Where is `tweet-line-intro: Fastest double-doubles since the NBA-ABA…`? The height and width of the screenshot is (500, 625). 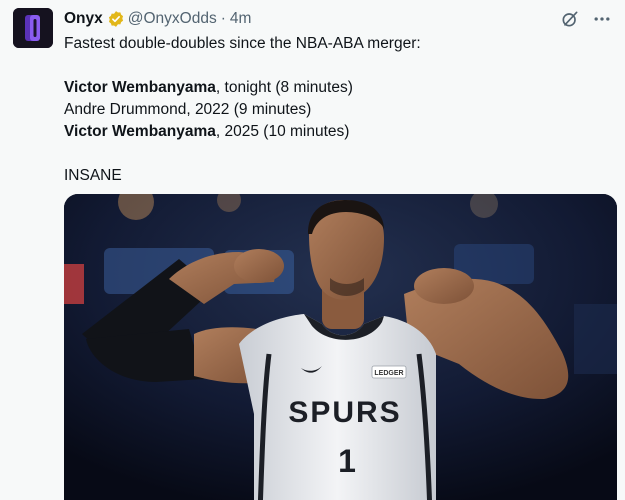
tweet-line-intro: Fastest double-doubles since the NBA-ABA… is located at coordinates (242, 43).